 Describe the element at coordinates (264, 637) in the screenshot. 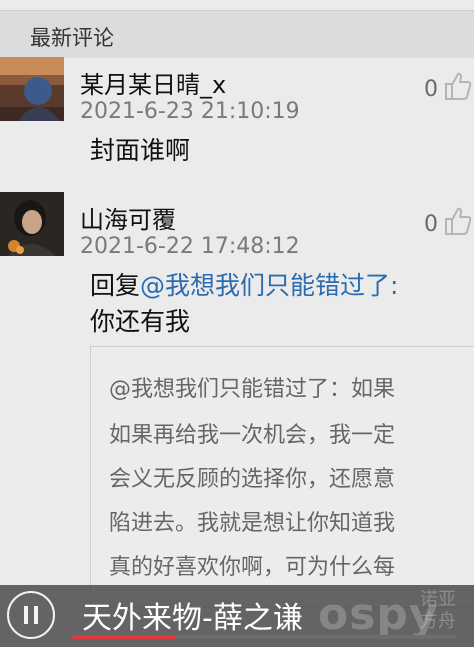

I see `progress-bar` at that location.